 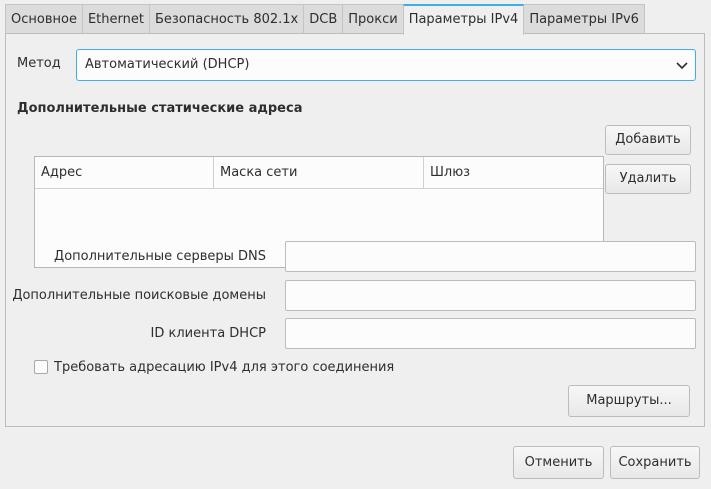 I want to click on dhcp-client-id-label: ID клиента DHCP, so click(x=208, y=333).